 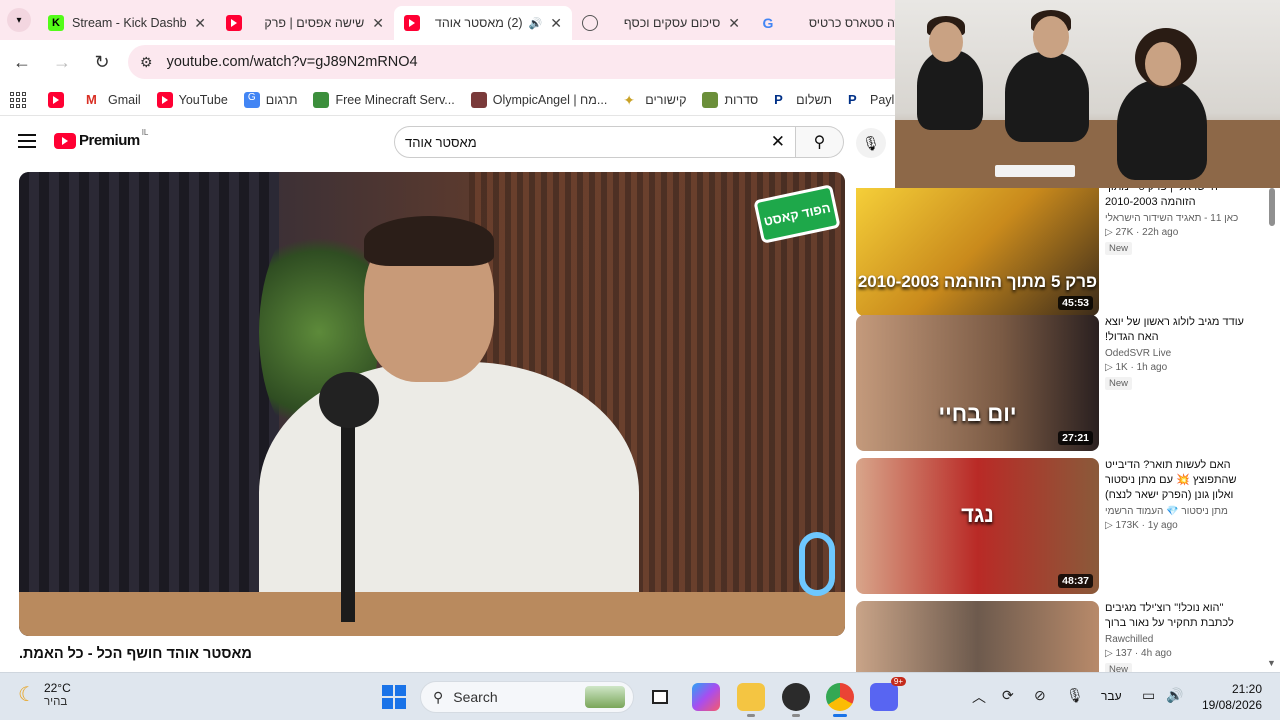 What do you see at coordinates (1138, 653) in the screenshot?
I see `video-stats: ▷ 137 · 4h ago` at bounding box center [1138, 653].